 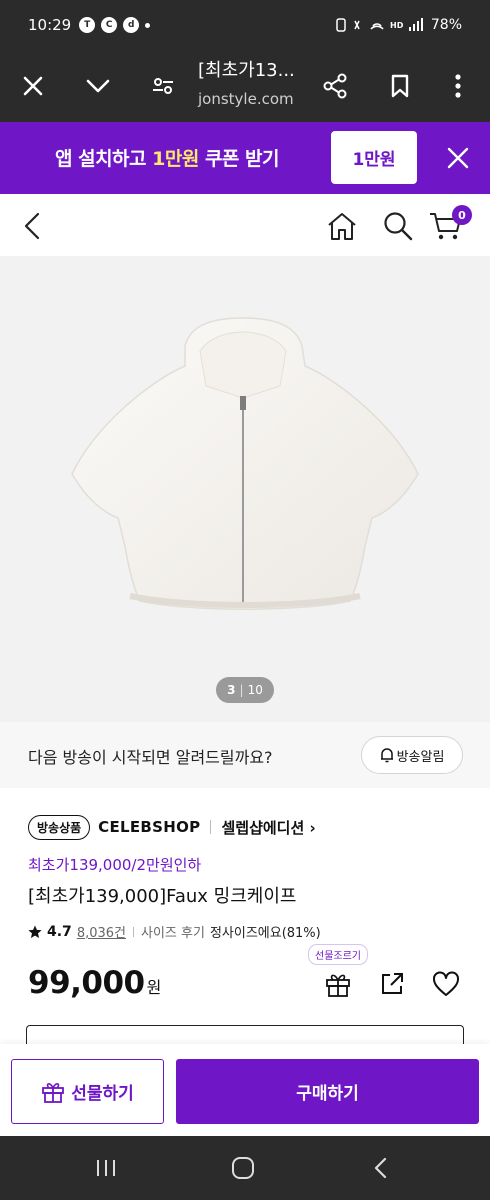 I want to click on rating-divider, so click(x=133, y=931).